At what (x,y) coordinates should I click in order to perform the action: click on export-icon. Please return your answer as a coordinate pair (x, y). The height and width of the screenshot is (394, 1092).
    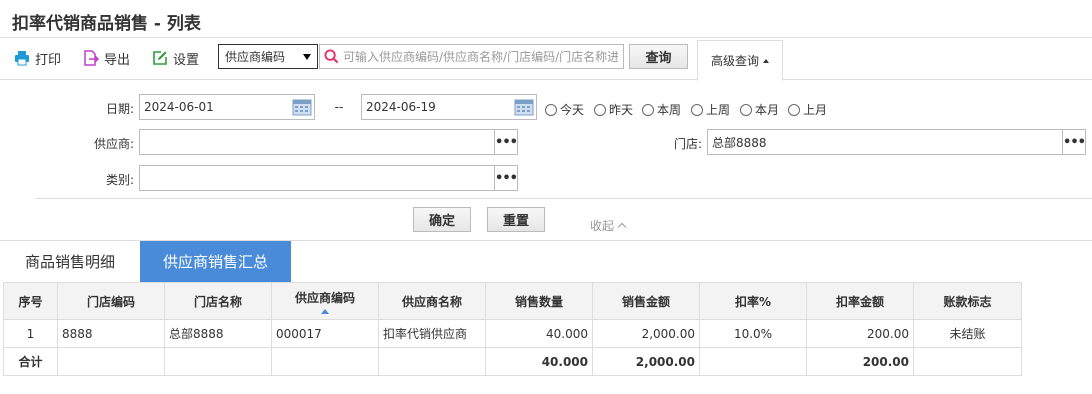
    Looking at the image, I should click on (91, 58).